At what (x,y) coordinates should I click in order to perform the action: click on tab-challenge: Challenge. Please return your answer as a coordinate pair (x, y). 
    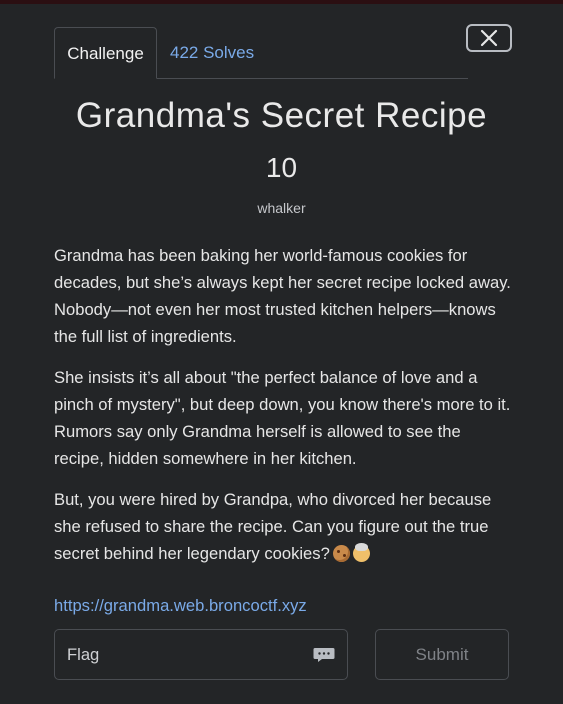
    Looking at the image, I should click on (105, 53).